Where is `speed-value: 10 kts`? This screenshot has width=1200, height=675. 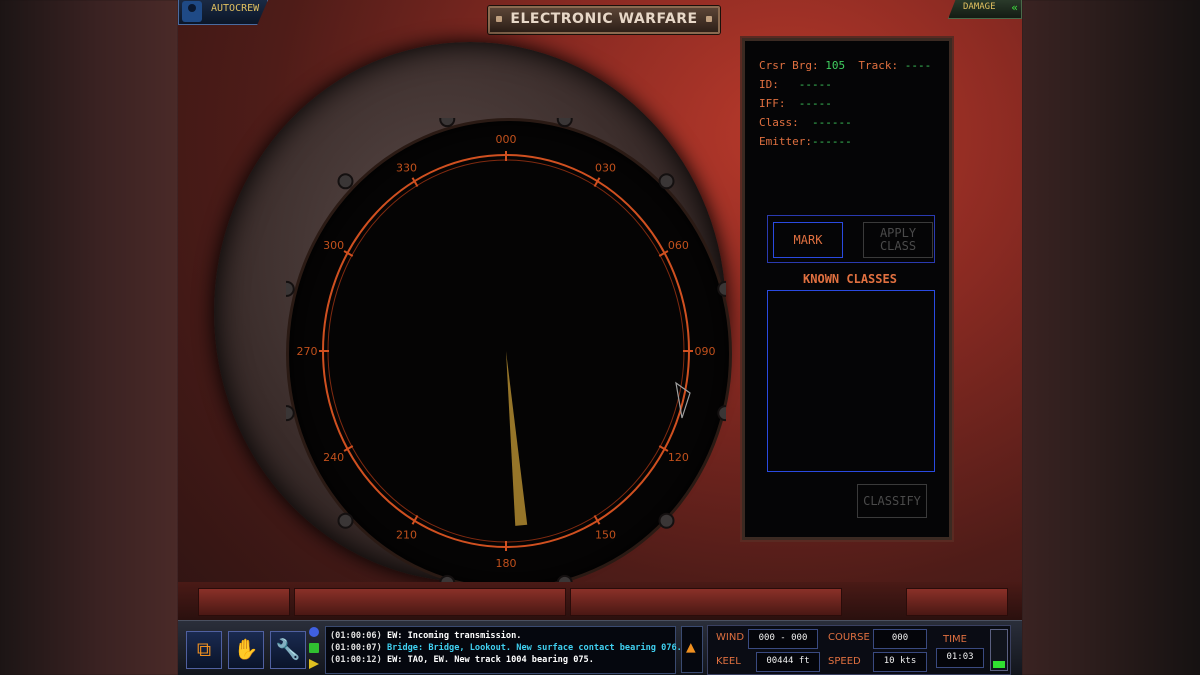 speed-value: 10 kts is located at coordinates (900, 662).